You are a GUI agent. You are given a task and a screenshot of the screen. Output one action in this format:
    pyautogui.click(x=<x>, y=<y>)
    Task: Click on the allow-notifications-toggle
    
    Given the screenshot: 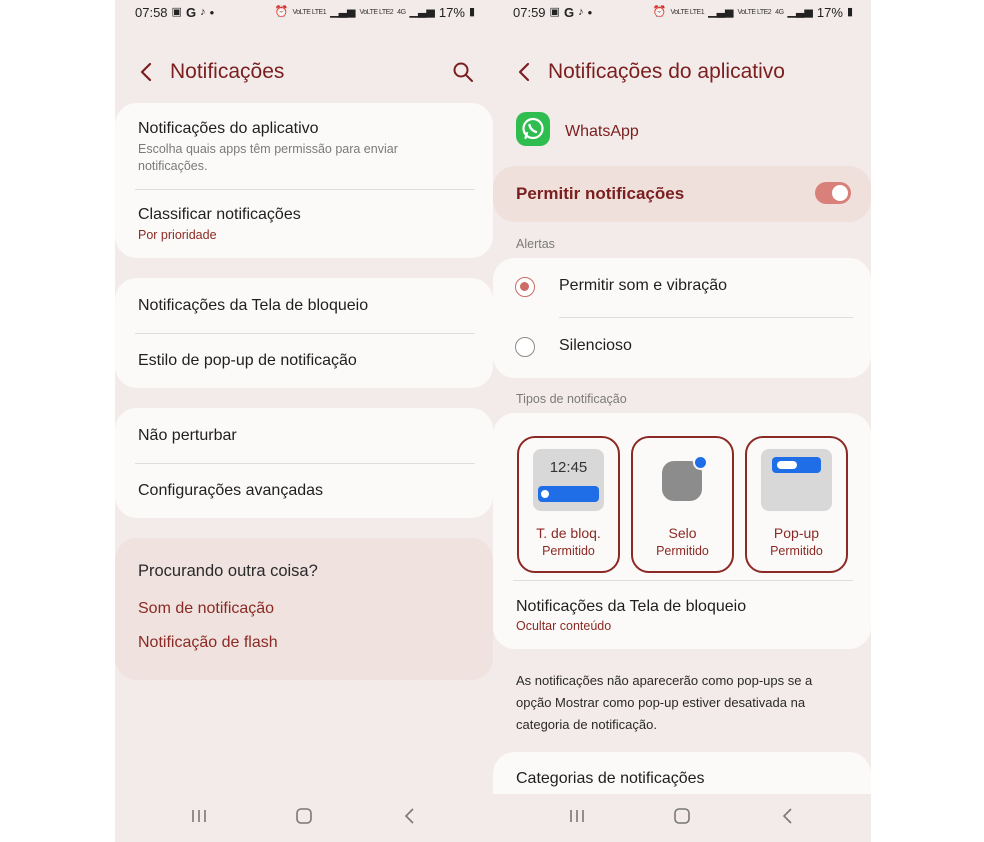 What is the action you would take?
    pyautogui.click(x=833, y=193)
    